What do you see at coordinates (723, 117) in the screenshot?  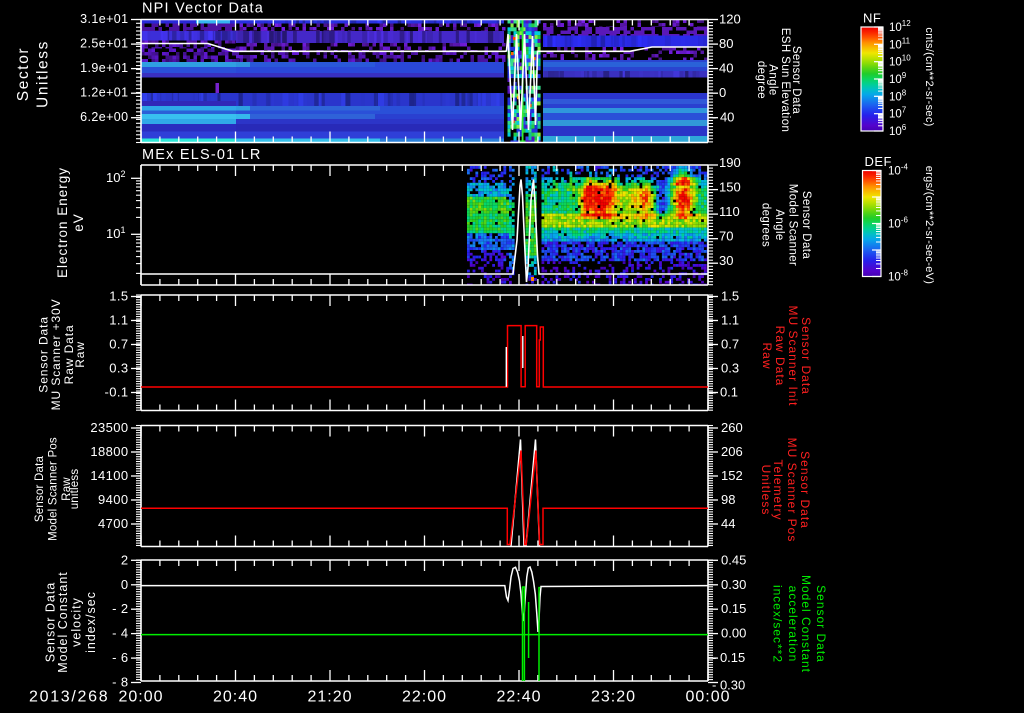 I see `svg-text: - 40` at bounding box center [723, 117].